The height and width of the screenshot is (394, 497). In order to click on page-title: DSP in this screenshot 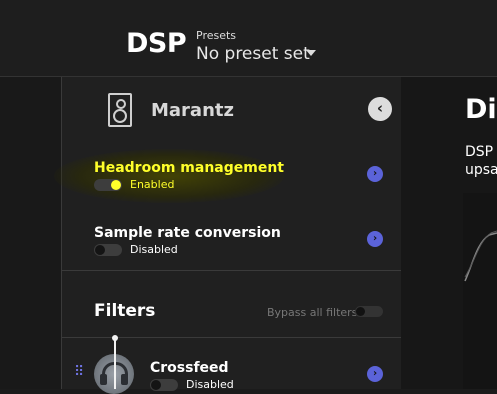, I will do `click(156, 43)`.